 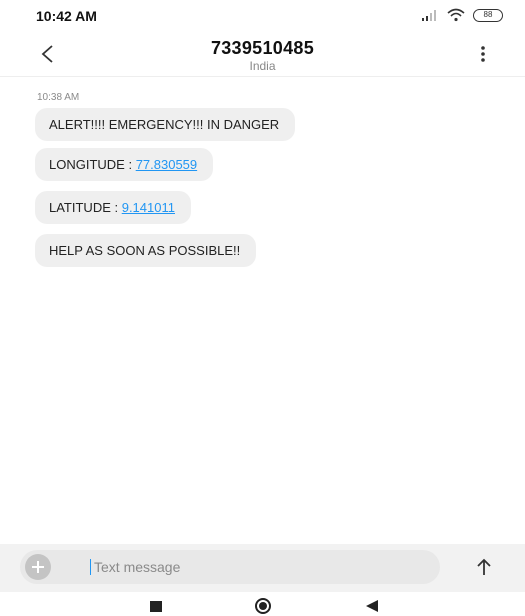 I want to click on more-vertical-icon, so click(x=483, y=54).